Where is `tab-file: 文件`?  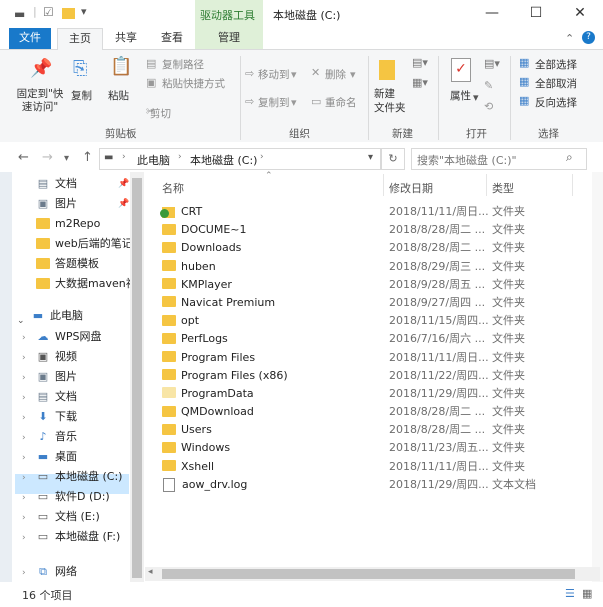 tab-file: 文件 is located at coordinates (30, 38).